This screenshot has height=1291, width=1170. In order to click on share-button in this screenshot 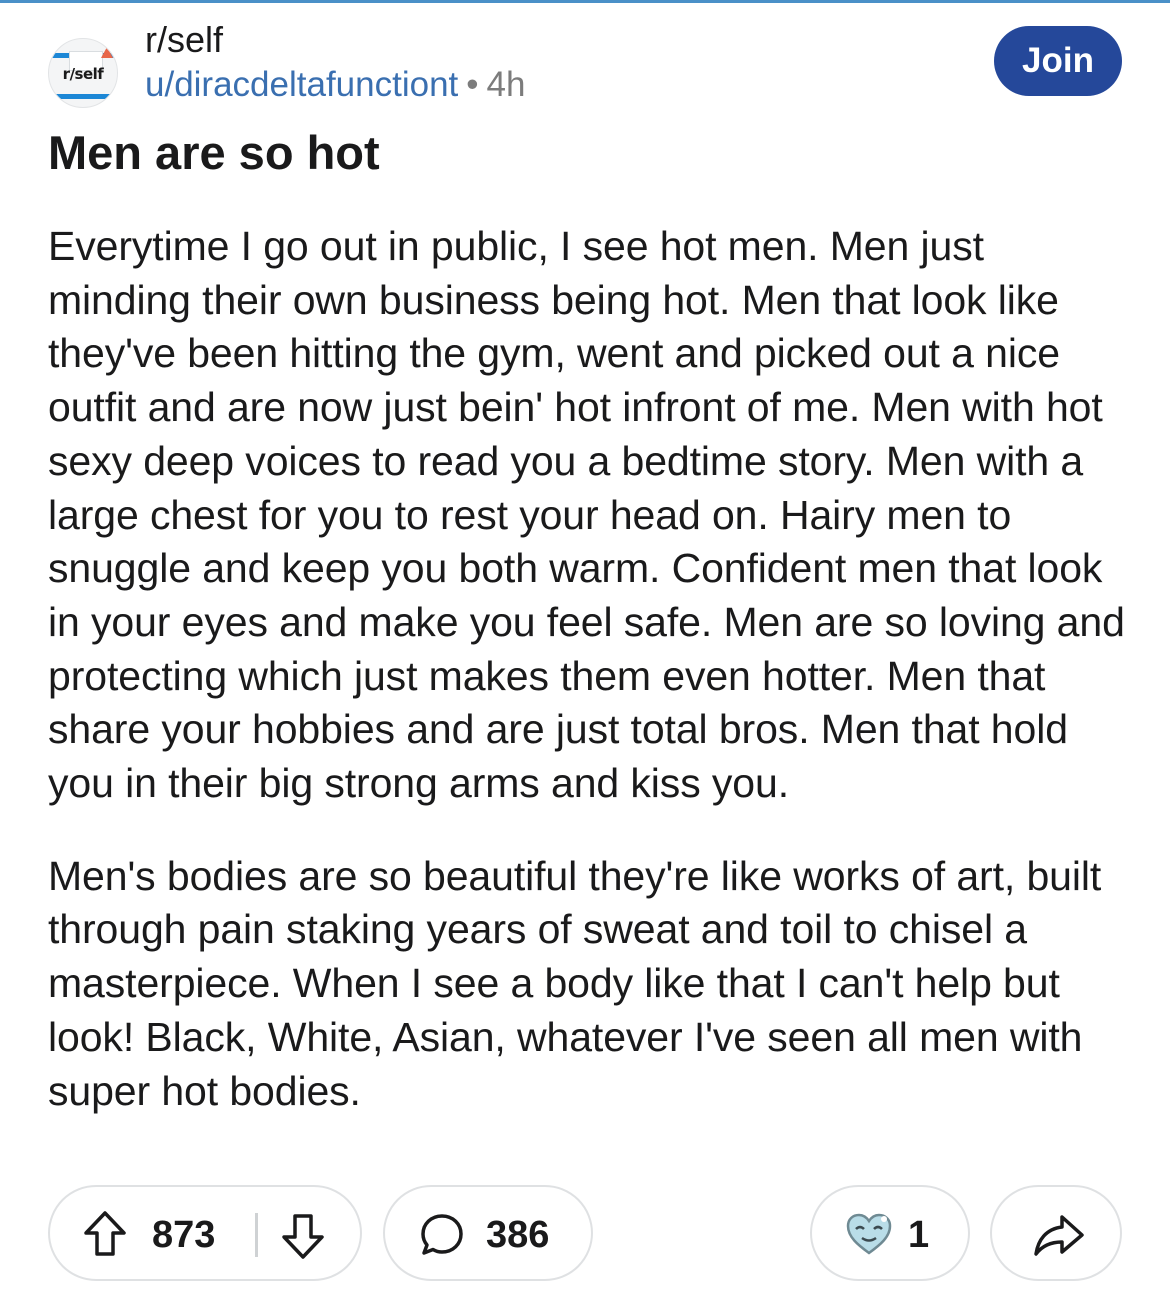, I will do `click(1056, 1233)`.